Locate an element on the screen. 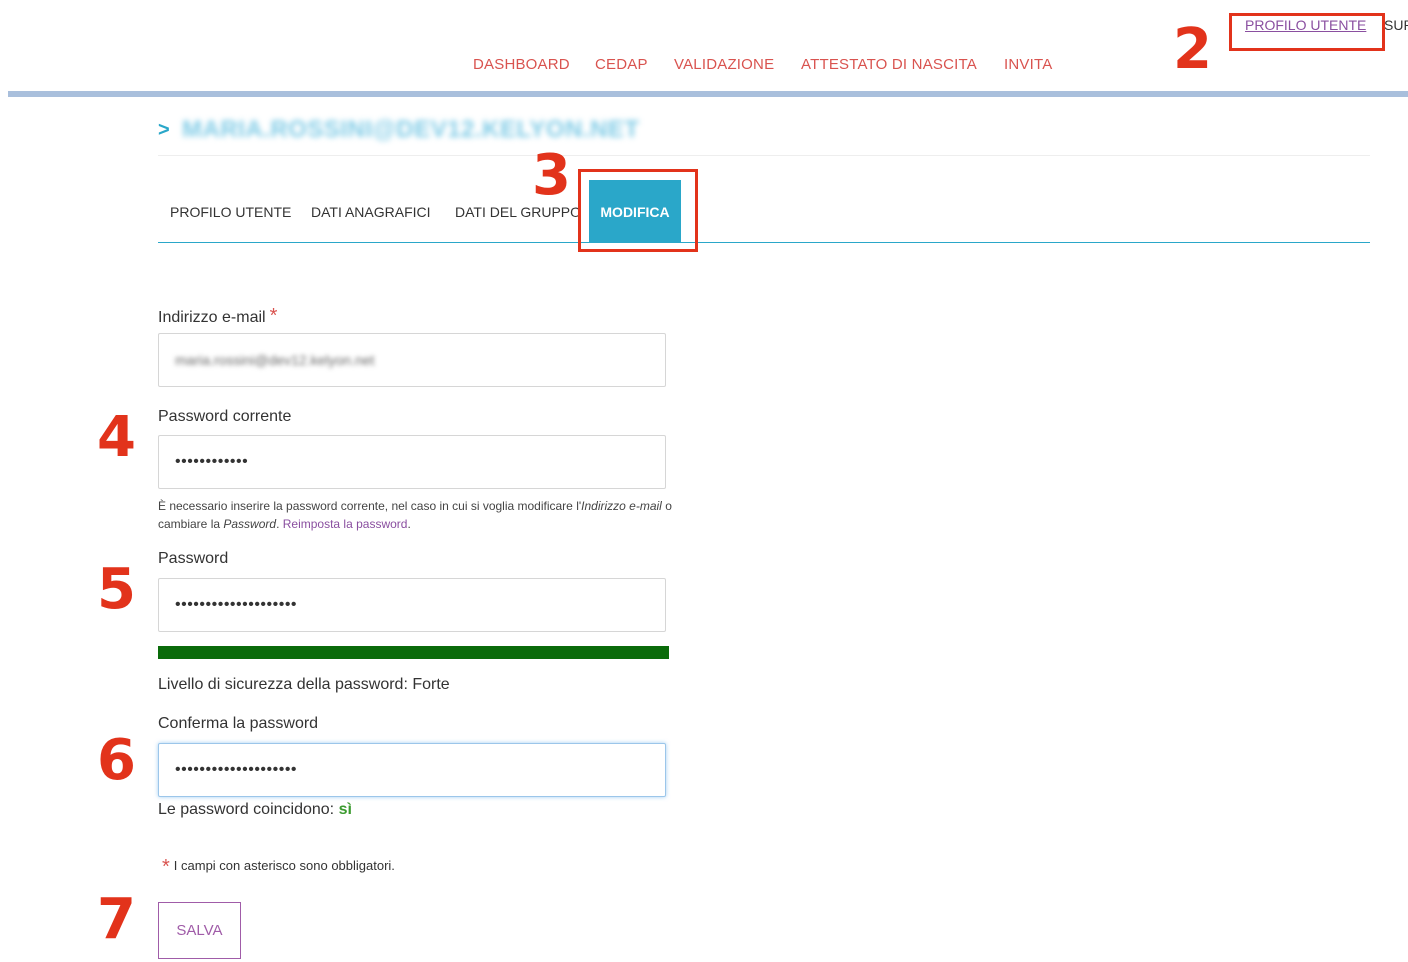  nav-attestato-di-nascita: ATTESTATO DI NASCITA is located at coordinates (889, 64).